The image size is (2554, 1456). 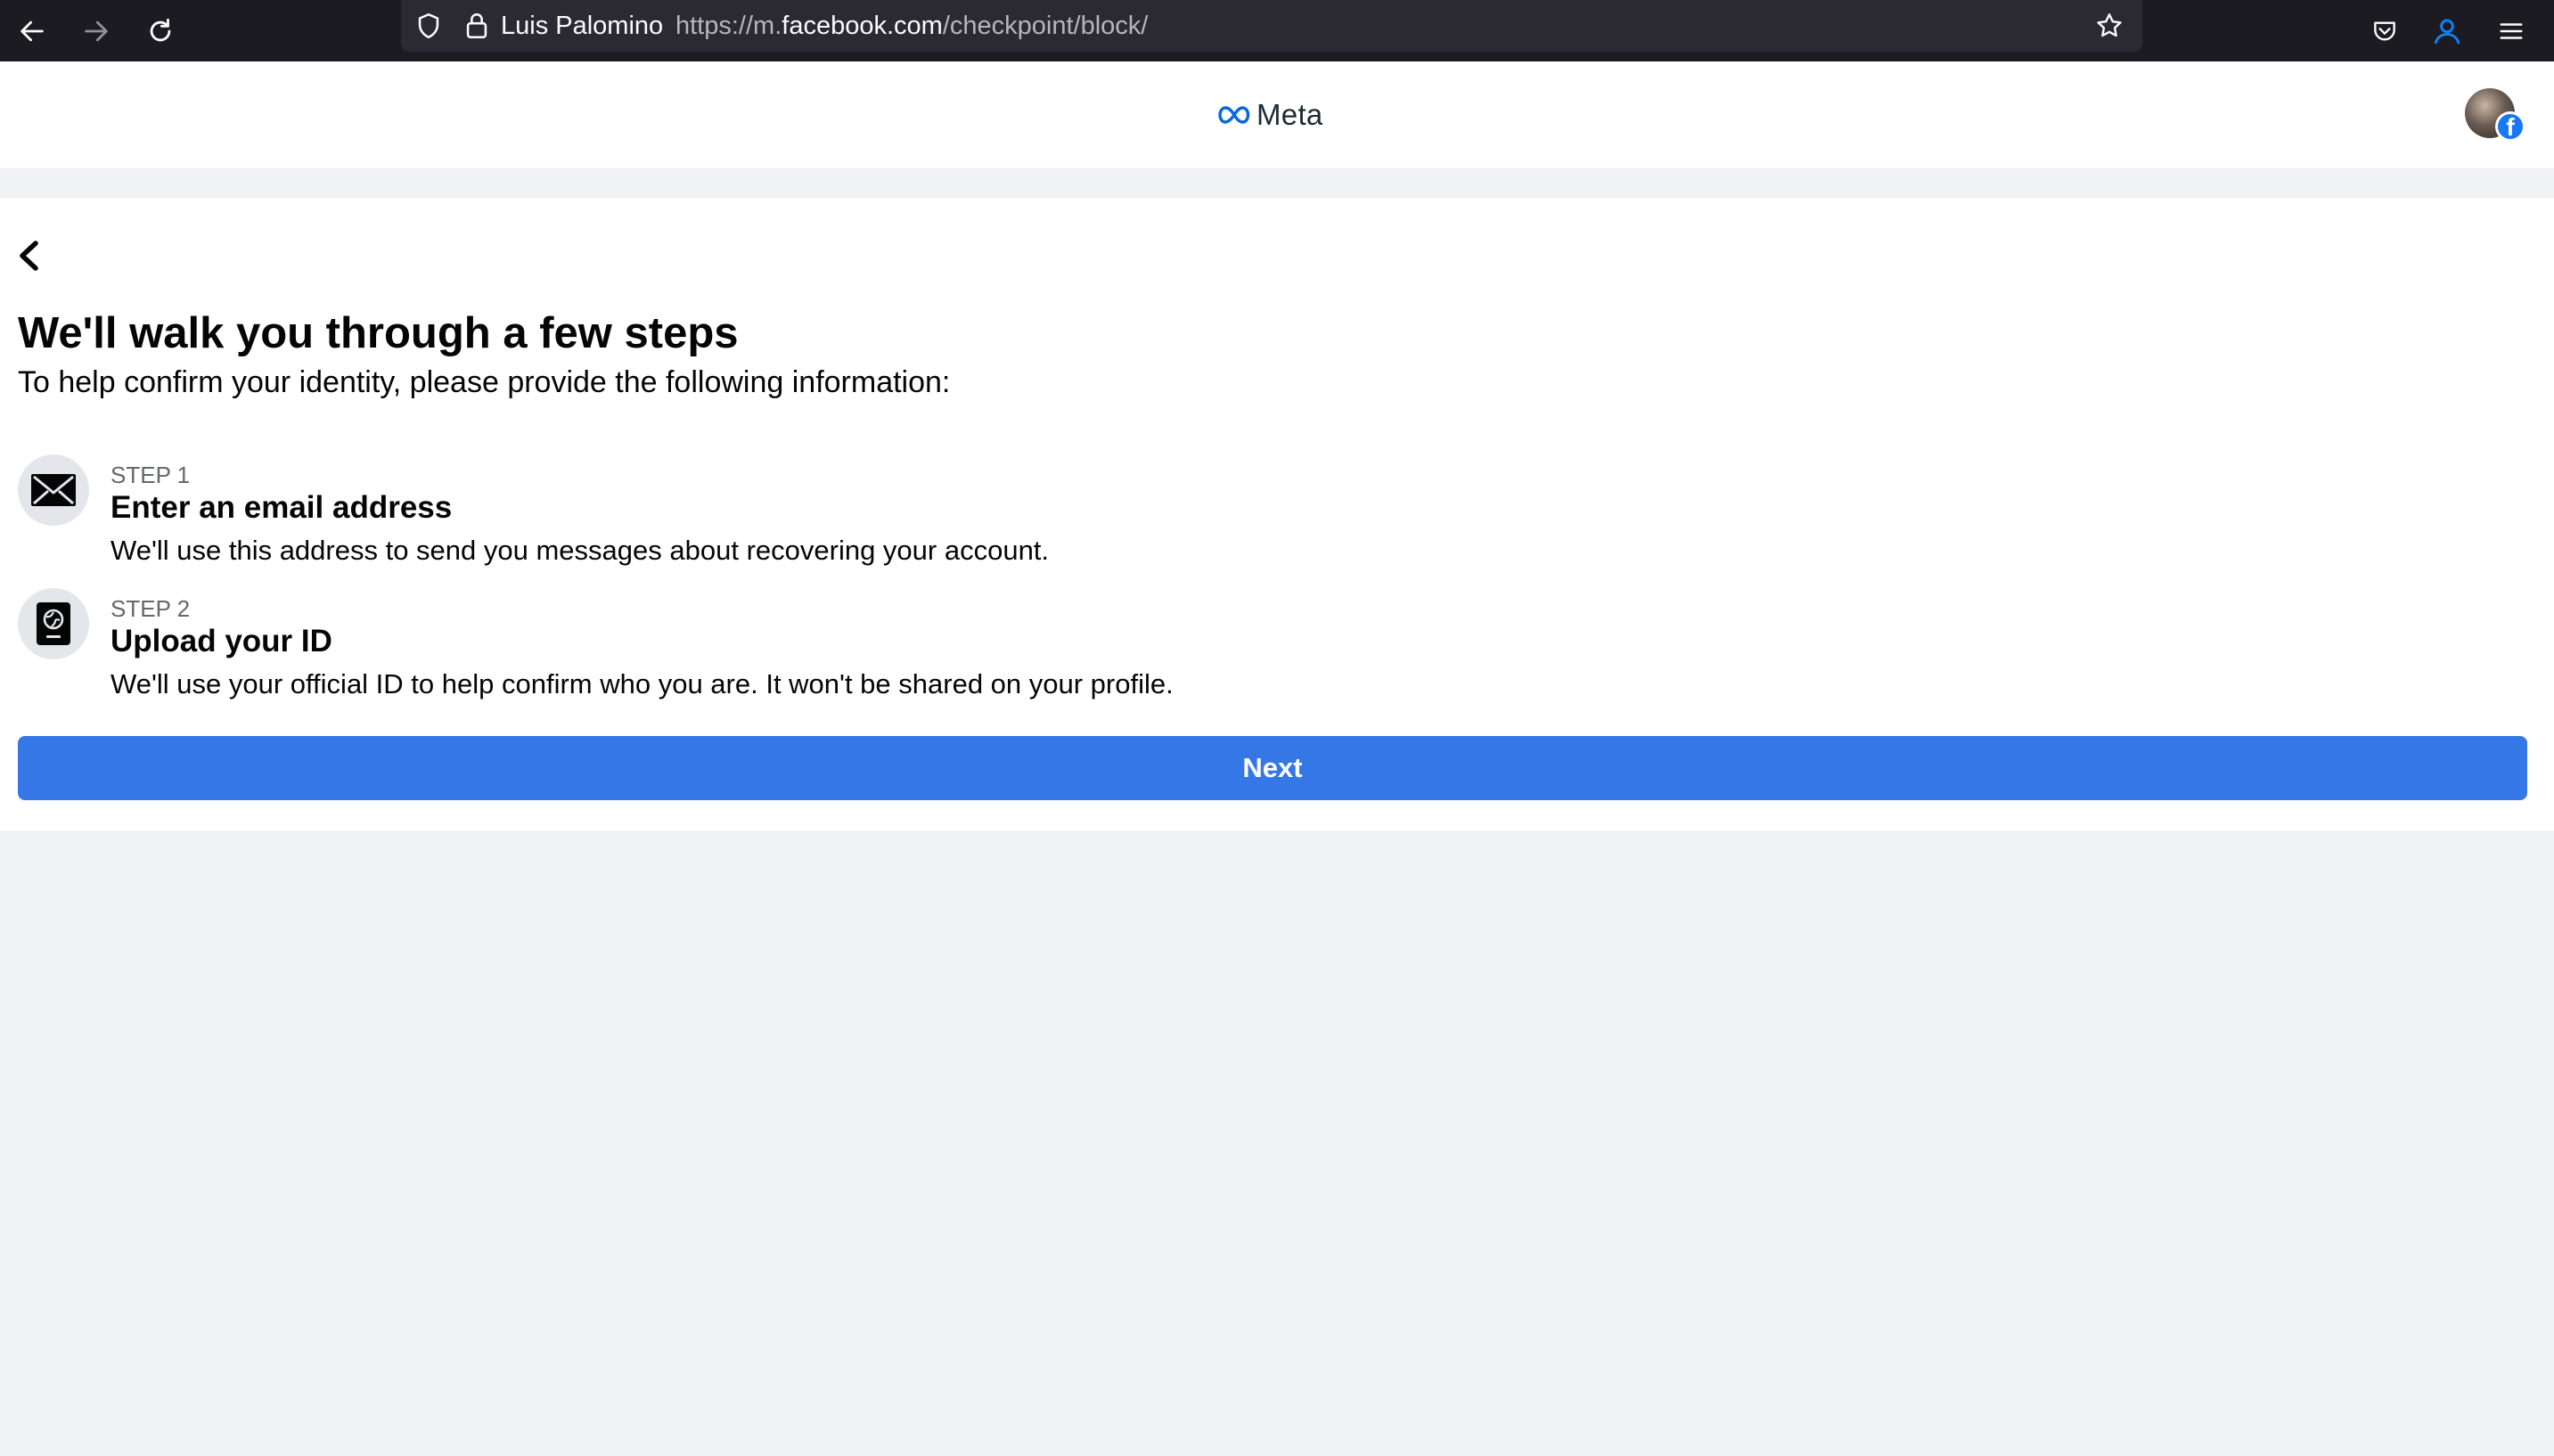 I want to click on shield-icon, so click(x=428, y=26).